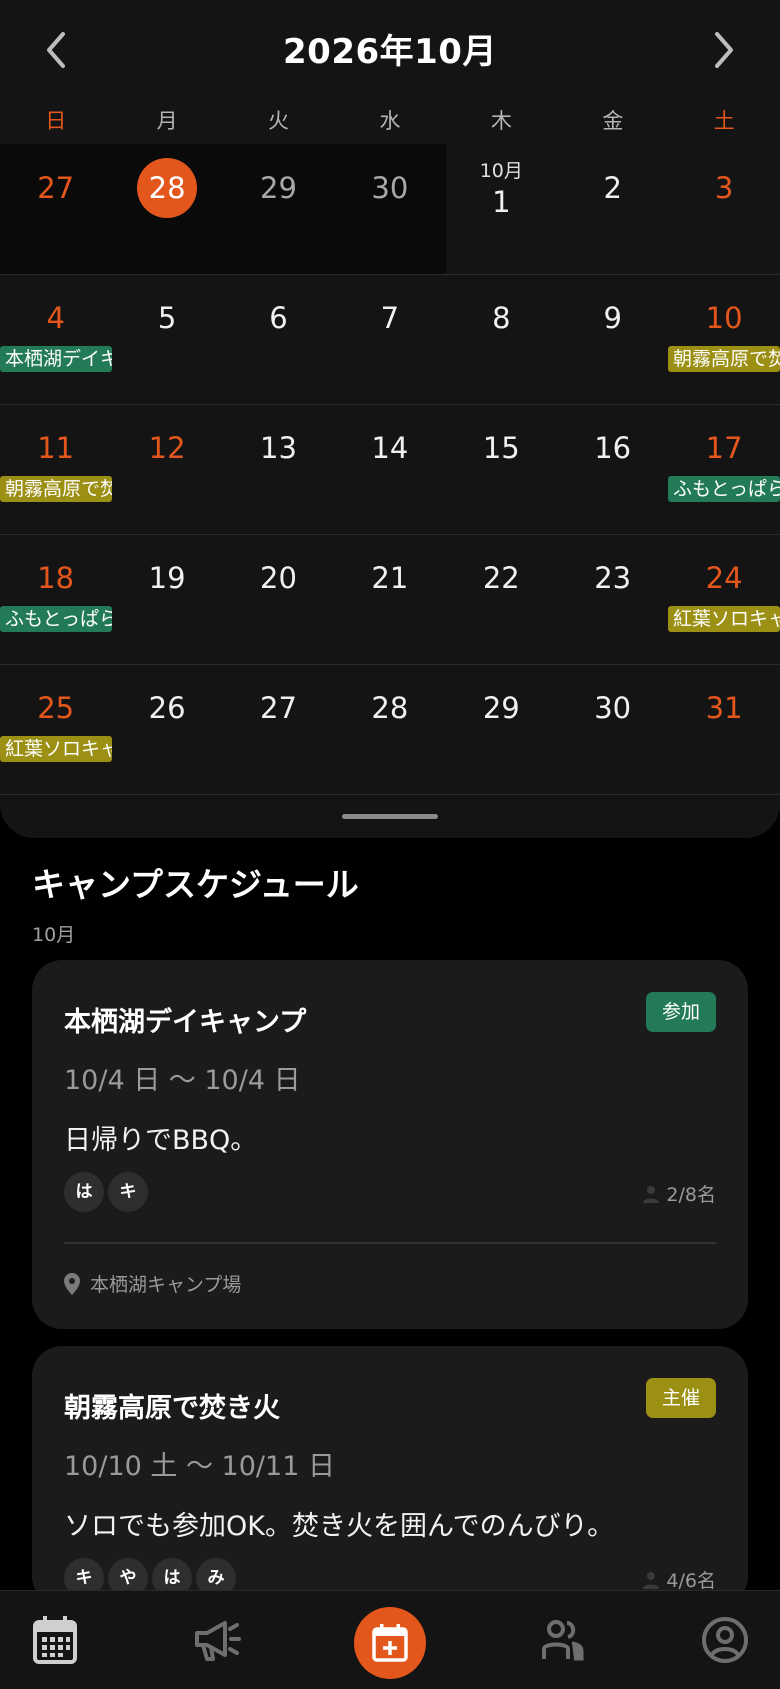 Image resolution: width=780 pixels, height=1689 pixels. I want to click on nav-profile, so click(725, 1640).